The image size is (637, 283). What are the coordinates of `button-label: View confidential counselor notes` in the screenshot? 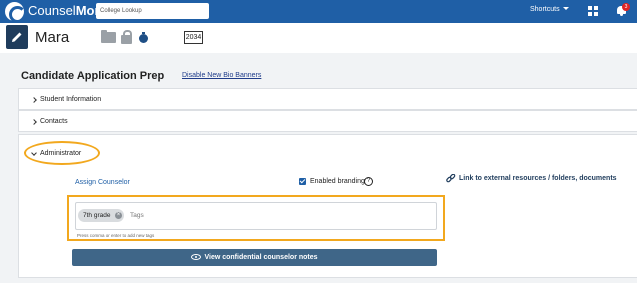 It's located at (261, 257).